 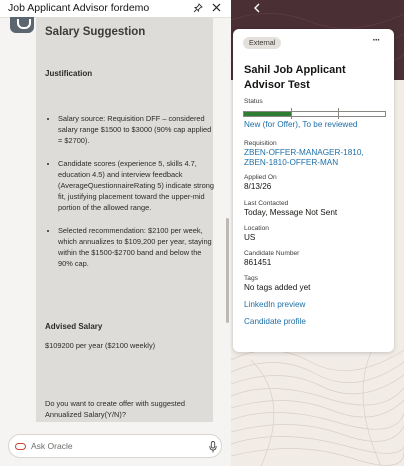 What do you see at coordinates (250, 237) in the screenshot?
I see `location-value: US` at bounding box center [250, 237].